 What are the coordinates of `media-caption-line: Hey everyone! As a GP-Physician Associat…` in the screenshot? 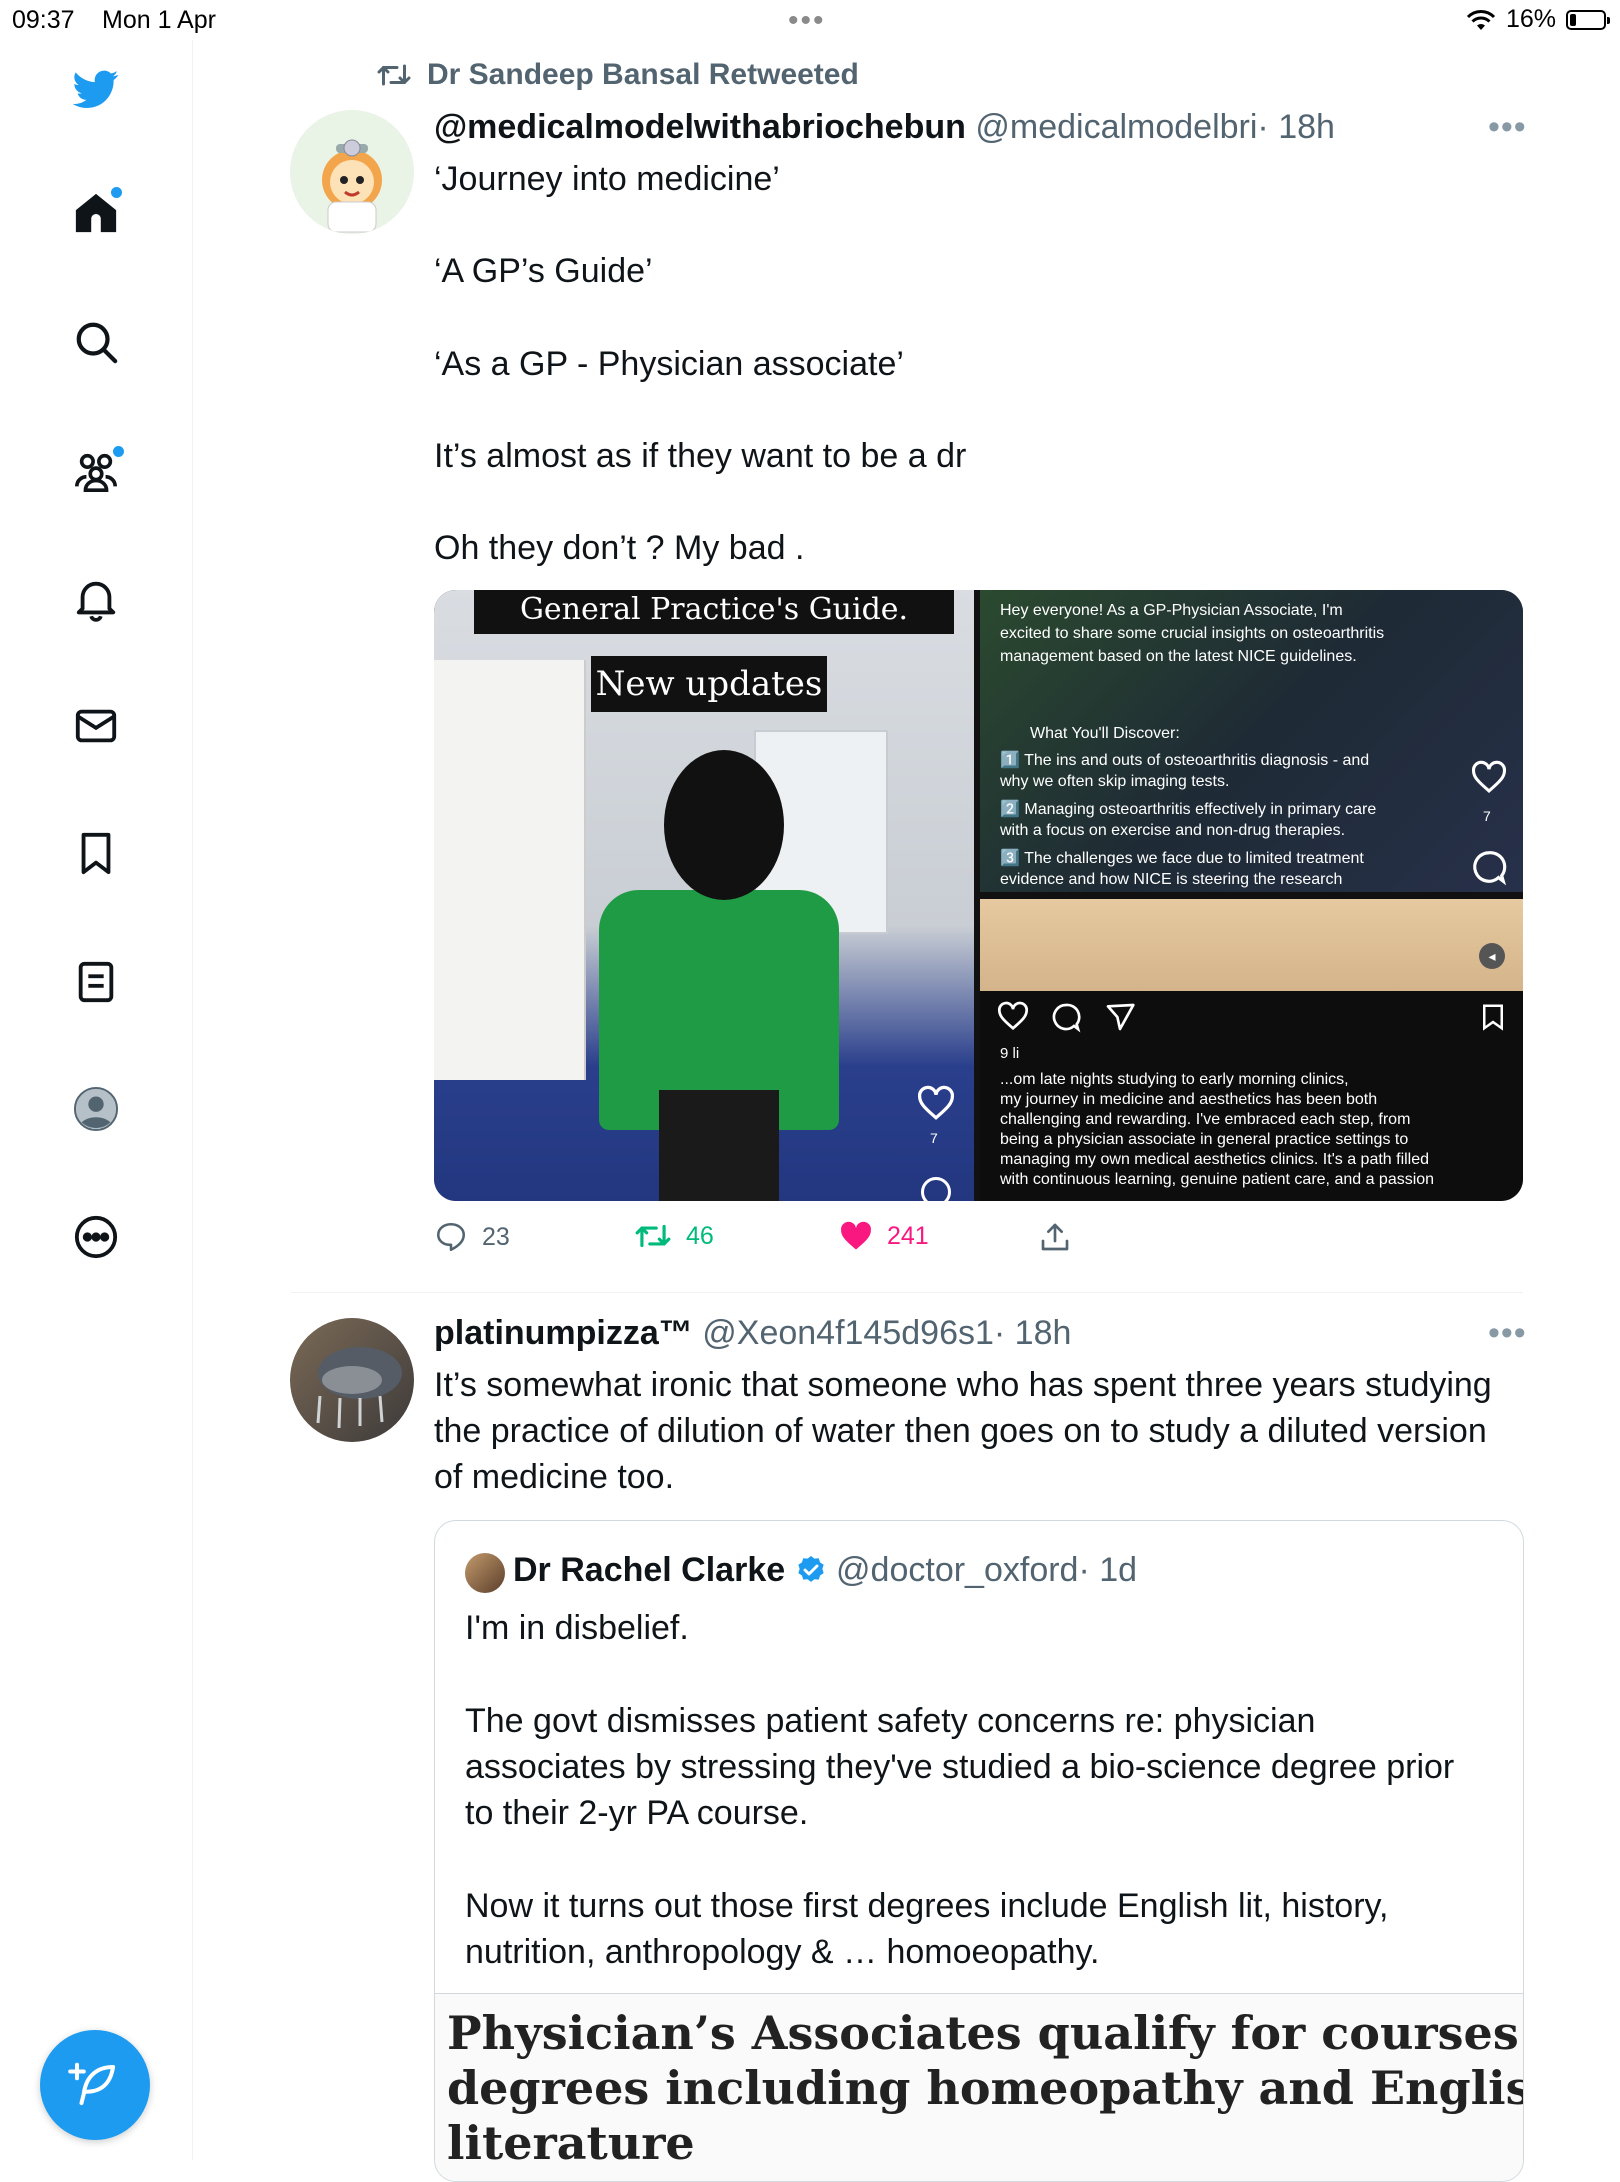 It's located at (1171, 610).